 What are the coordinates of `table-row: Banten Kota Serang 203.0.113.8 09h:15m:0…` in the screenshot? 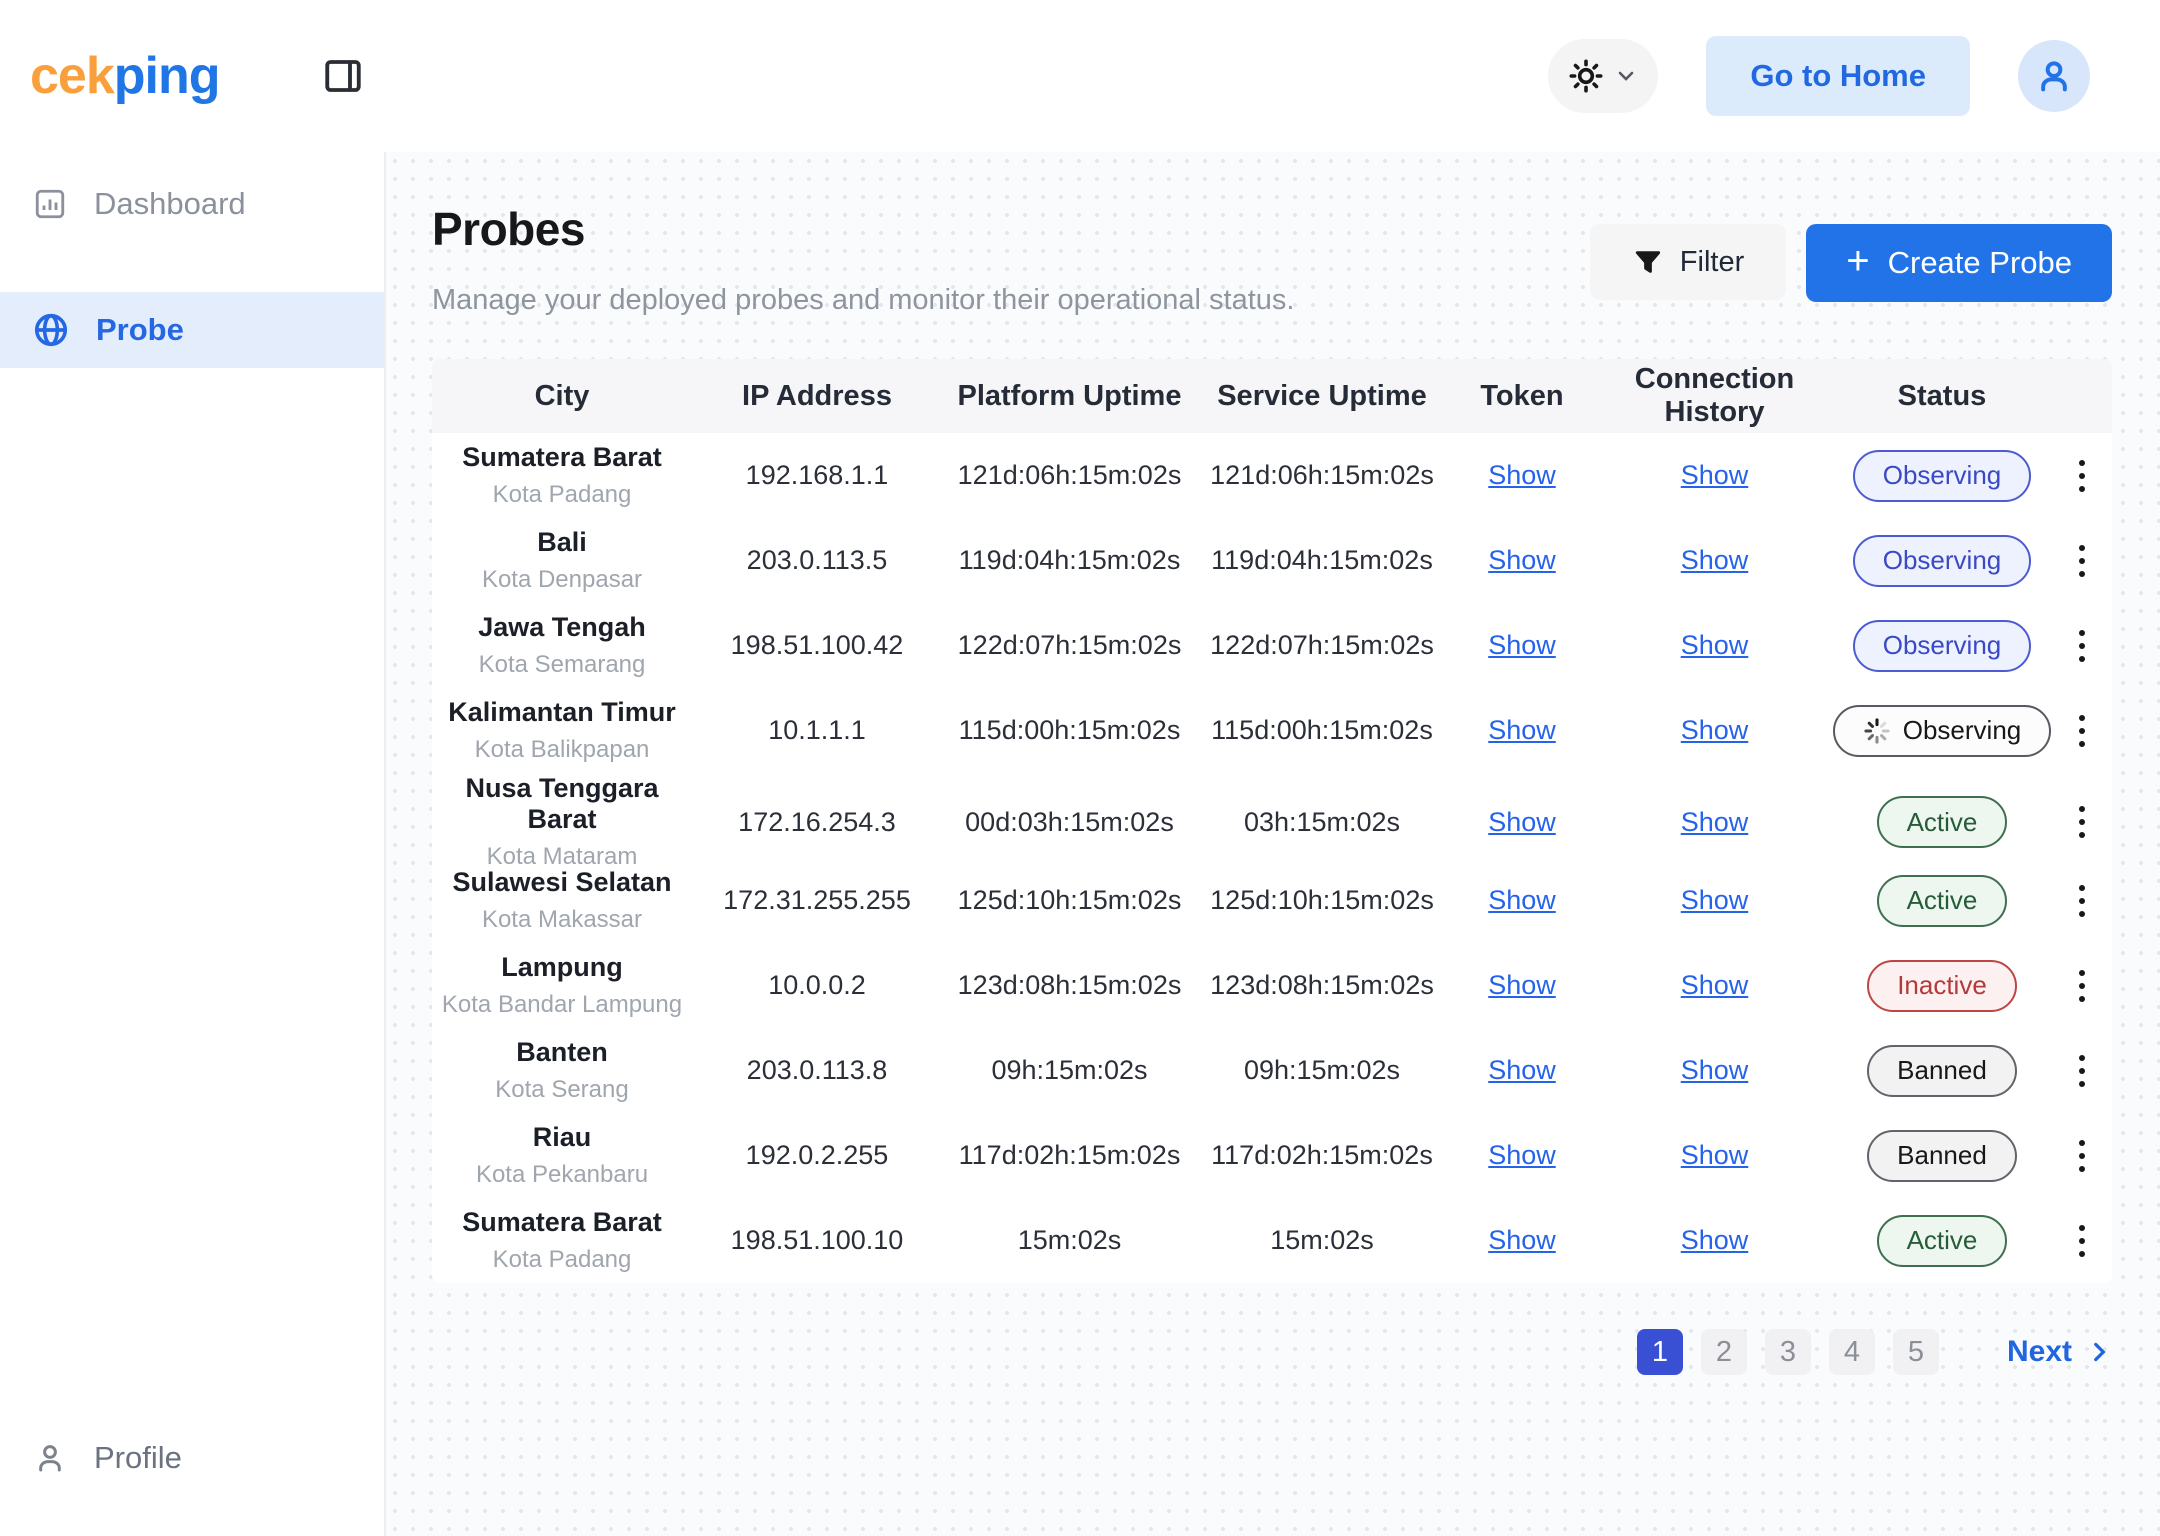 It's located at (1272, 1070).